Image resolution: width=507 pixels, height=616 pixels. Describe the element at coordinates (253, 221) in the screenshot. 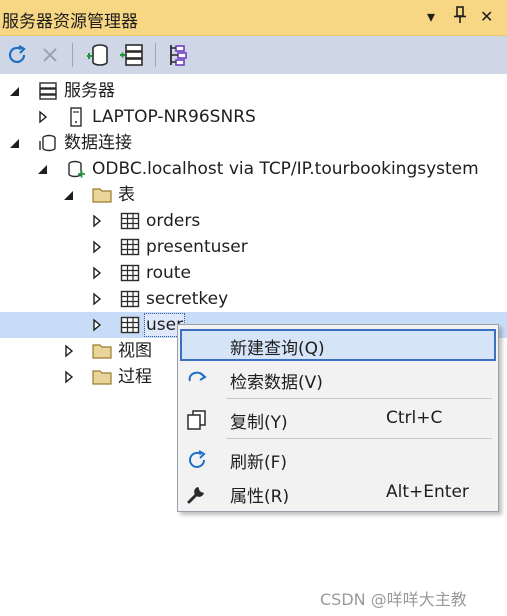

I see `tree-node-table: orders` at that location.